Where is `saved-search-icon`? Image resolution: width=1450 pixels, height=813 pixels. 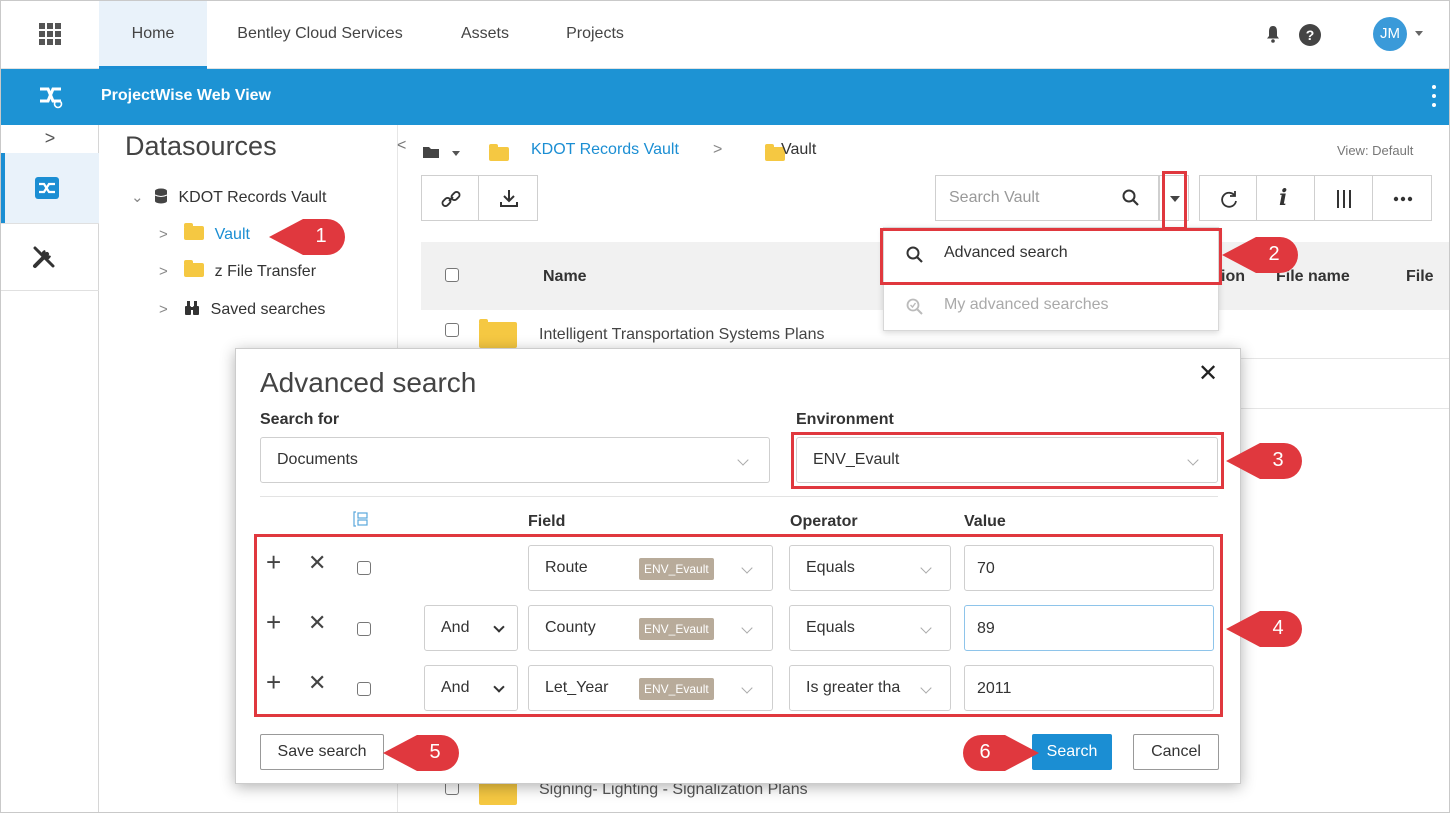 saved-search-icon is located at coordinates (914, 306).